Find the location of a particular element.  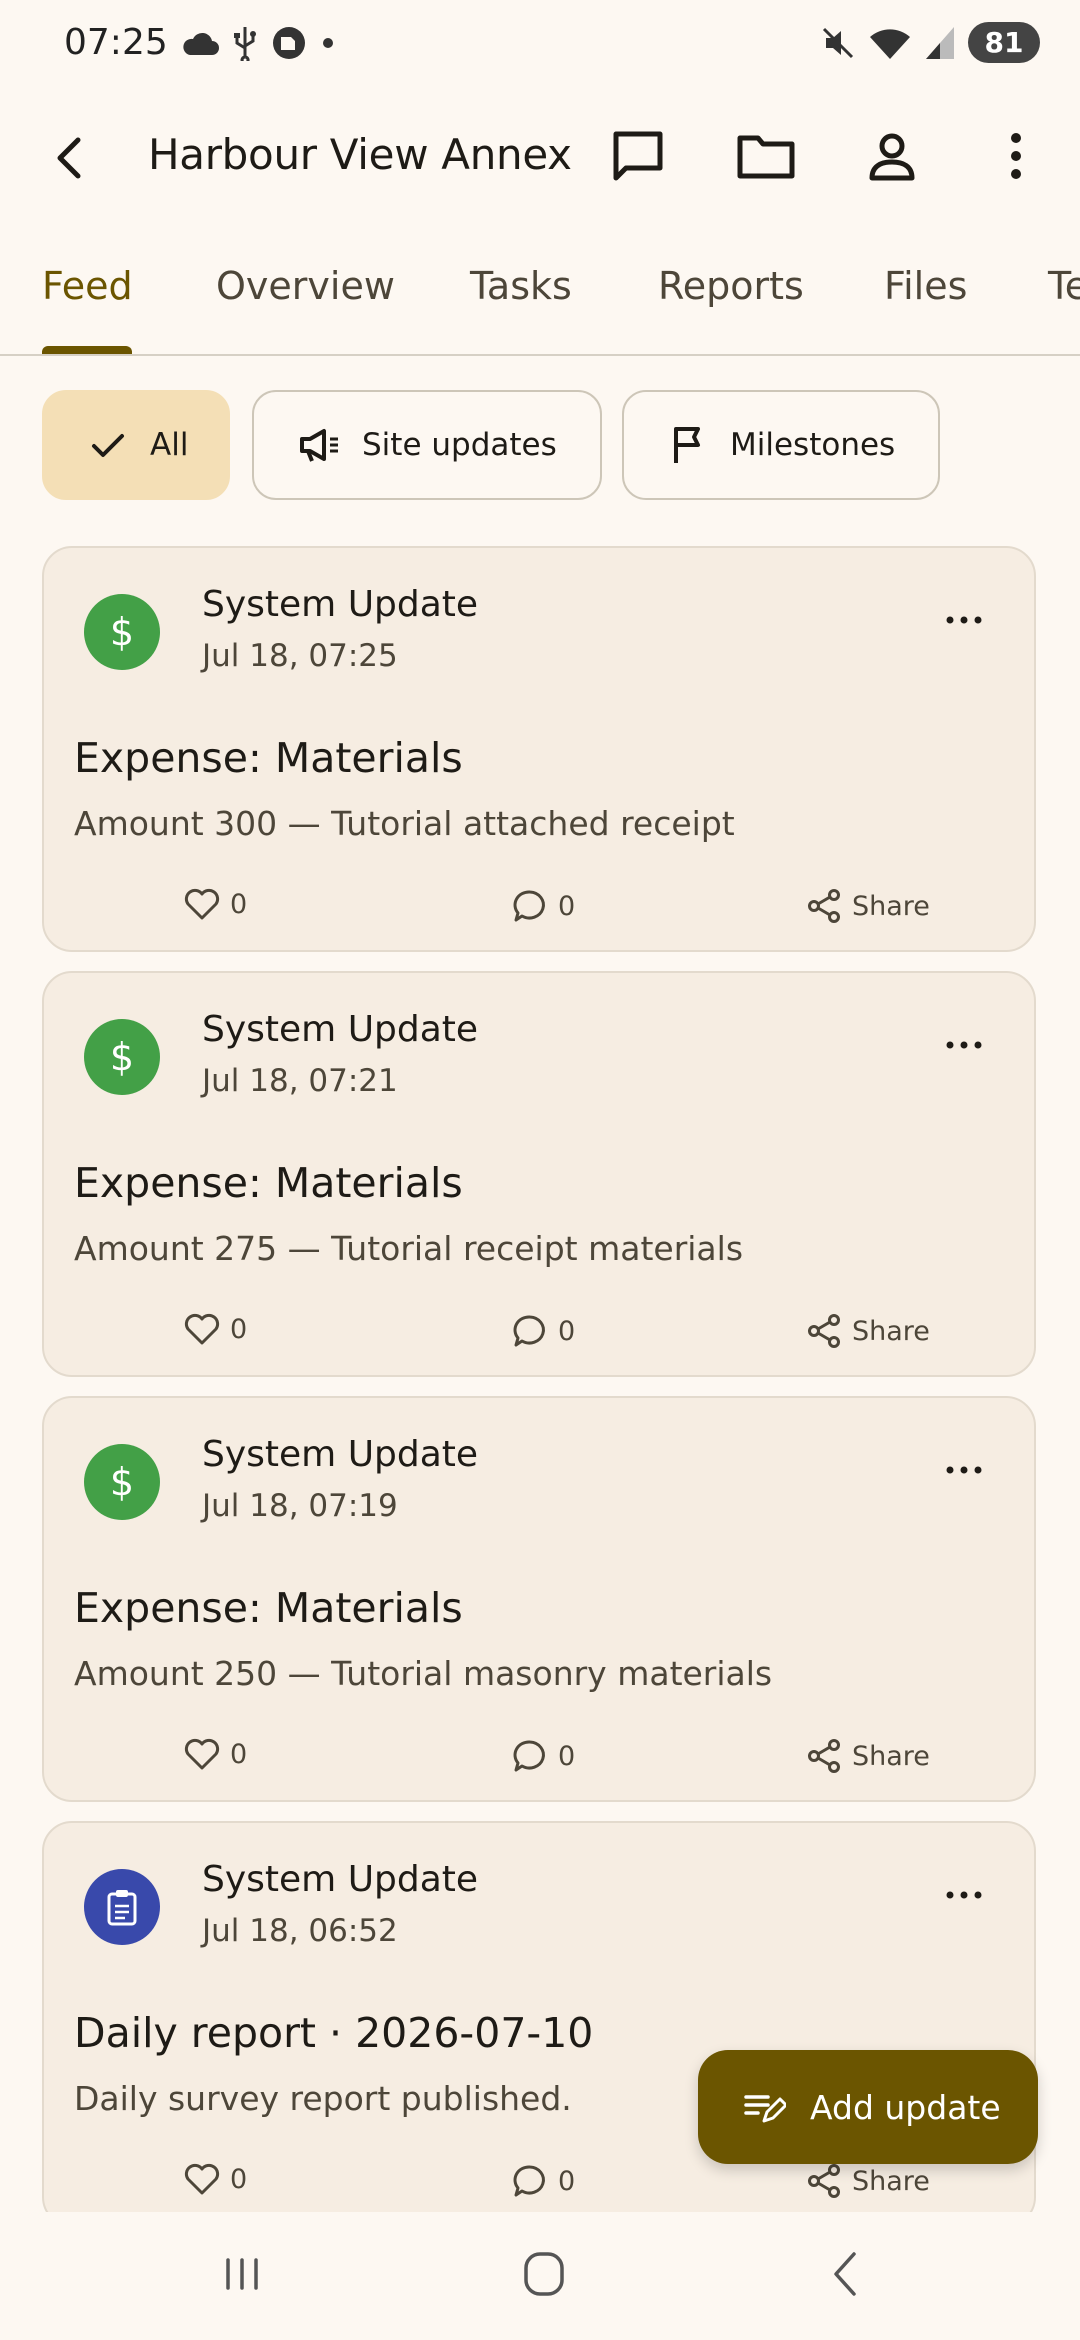

card-timestamp: Jul 18, 07:21 is located at coordinates (300, 1081).